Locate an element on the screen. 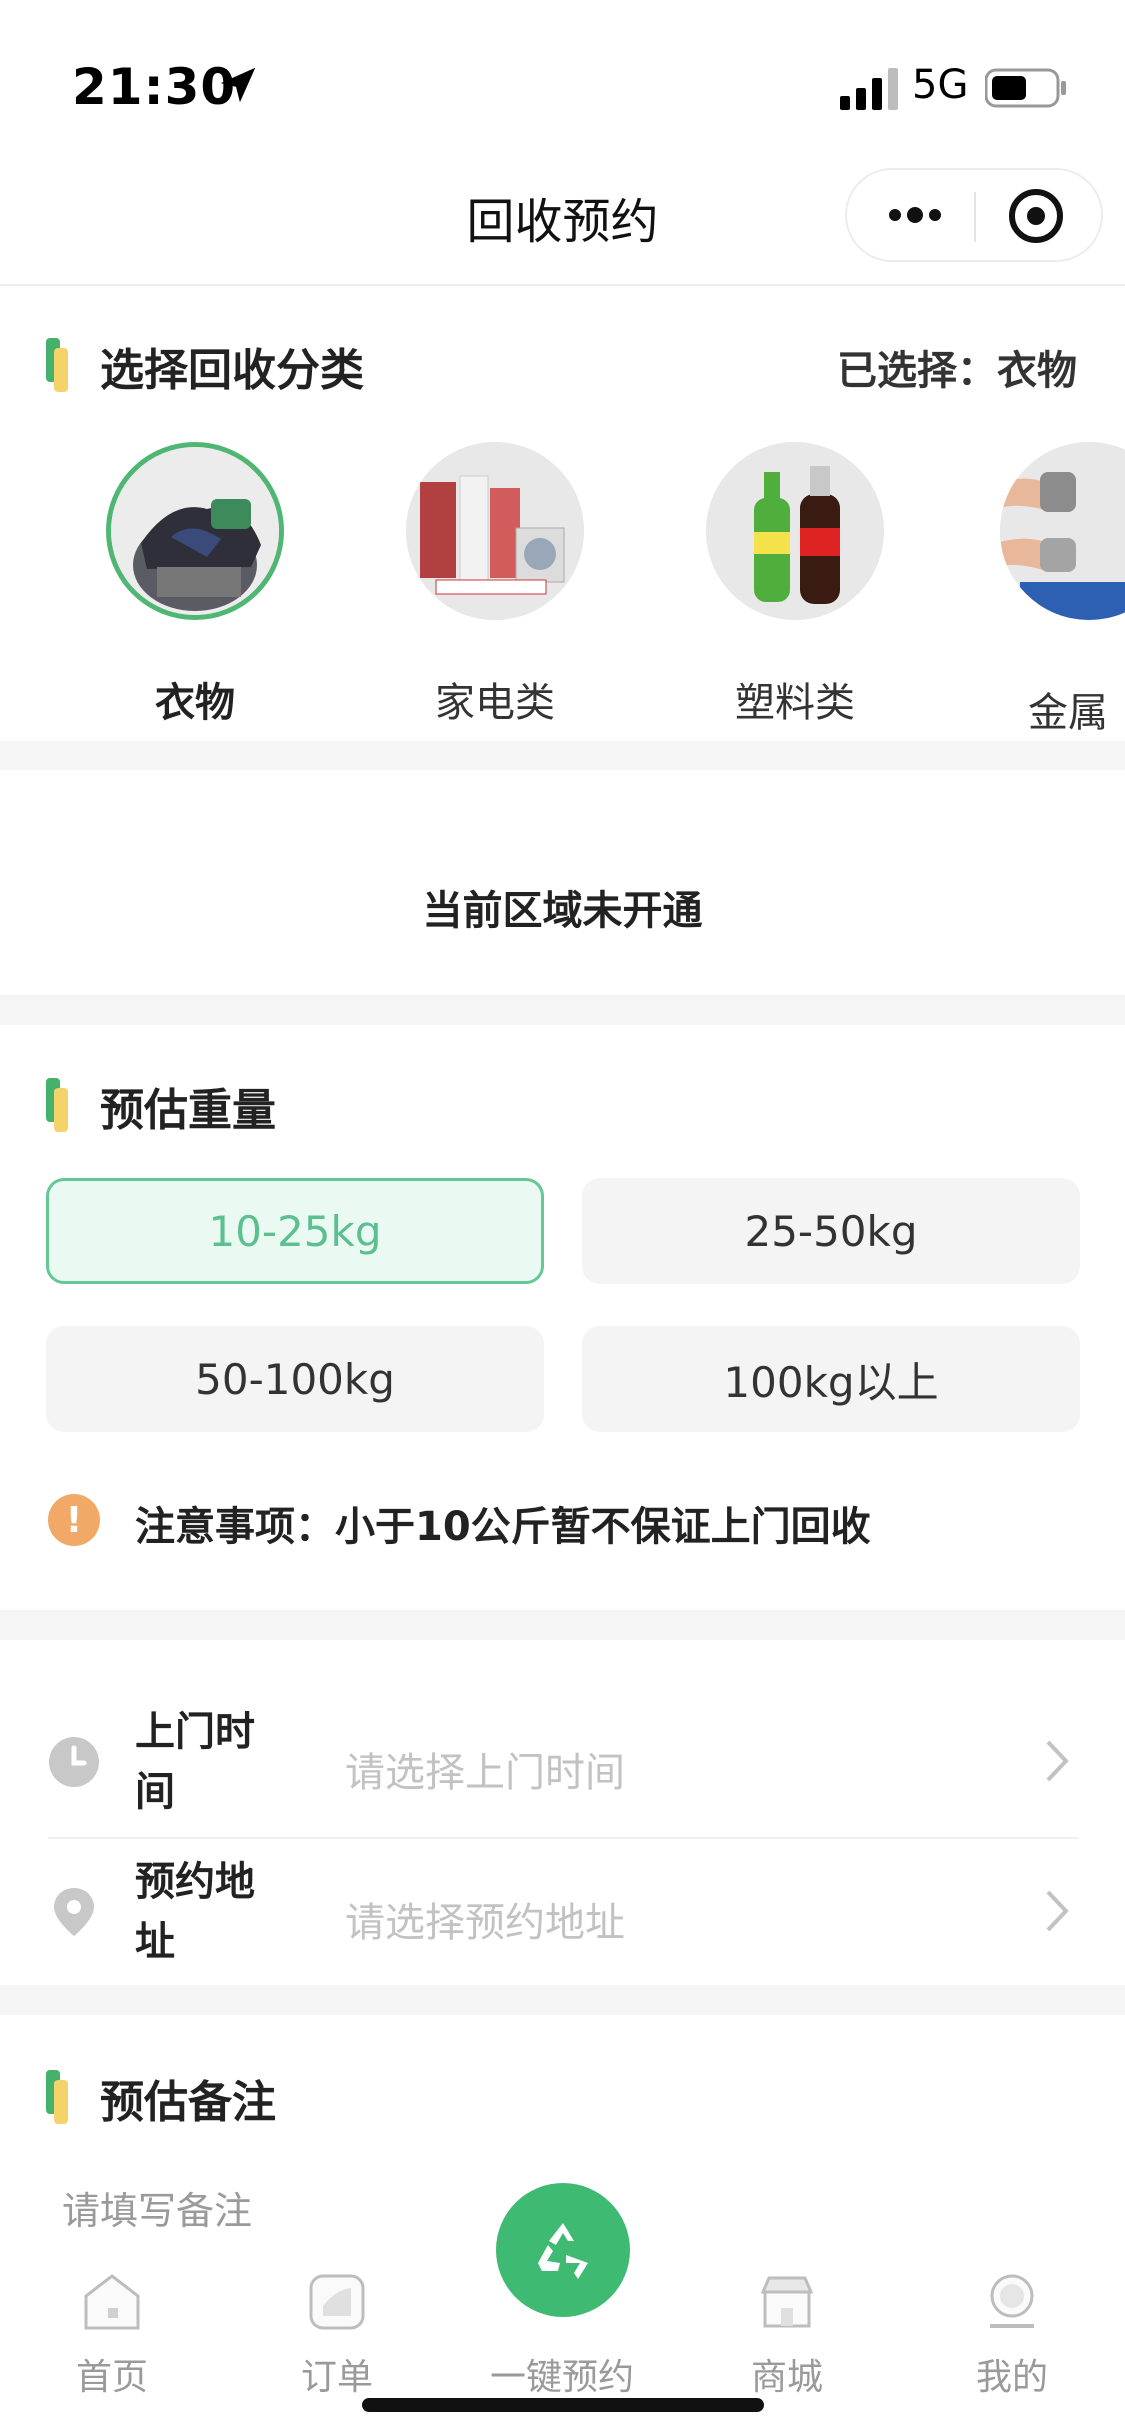 The image size is (1125, 2436). tab-label-home: 首页 is located at coordinates (111, 2377).